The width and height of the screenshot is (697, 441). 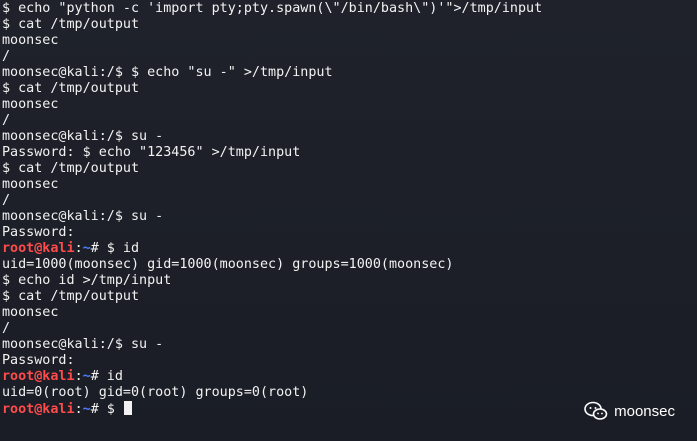 I want to click on output-text: $ echo id >/tmp/input, so click(x=87, y=280).